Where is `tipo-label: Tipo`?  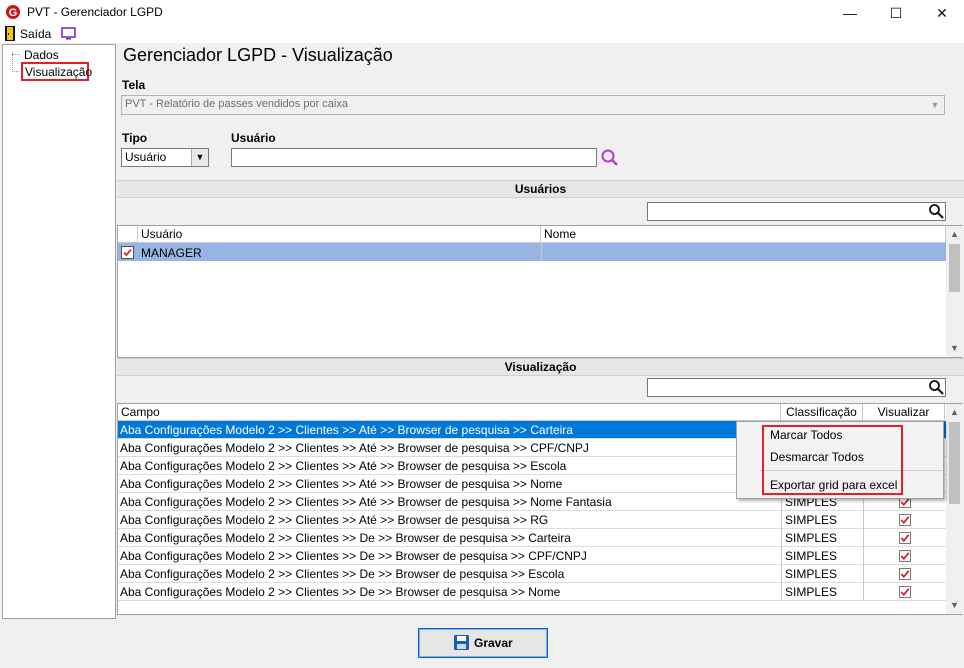 tipo-label: Tipo is located at coordinates (135, 138).